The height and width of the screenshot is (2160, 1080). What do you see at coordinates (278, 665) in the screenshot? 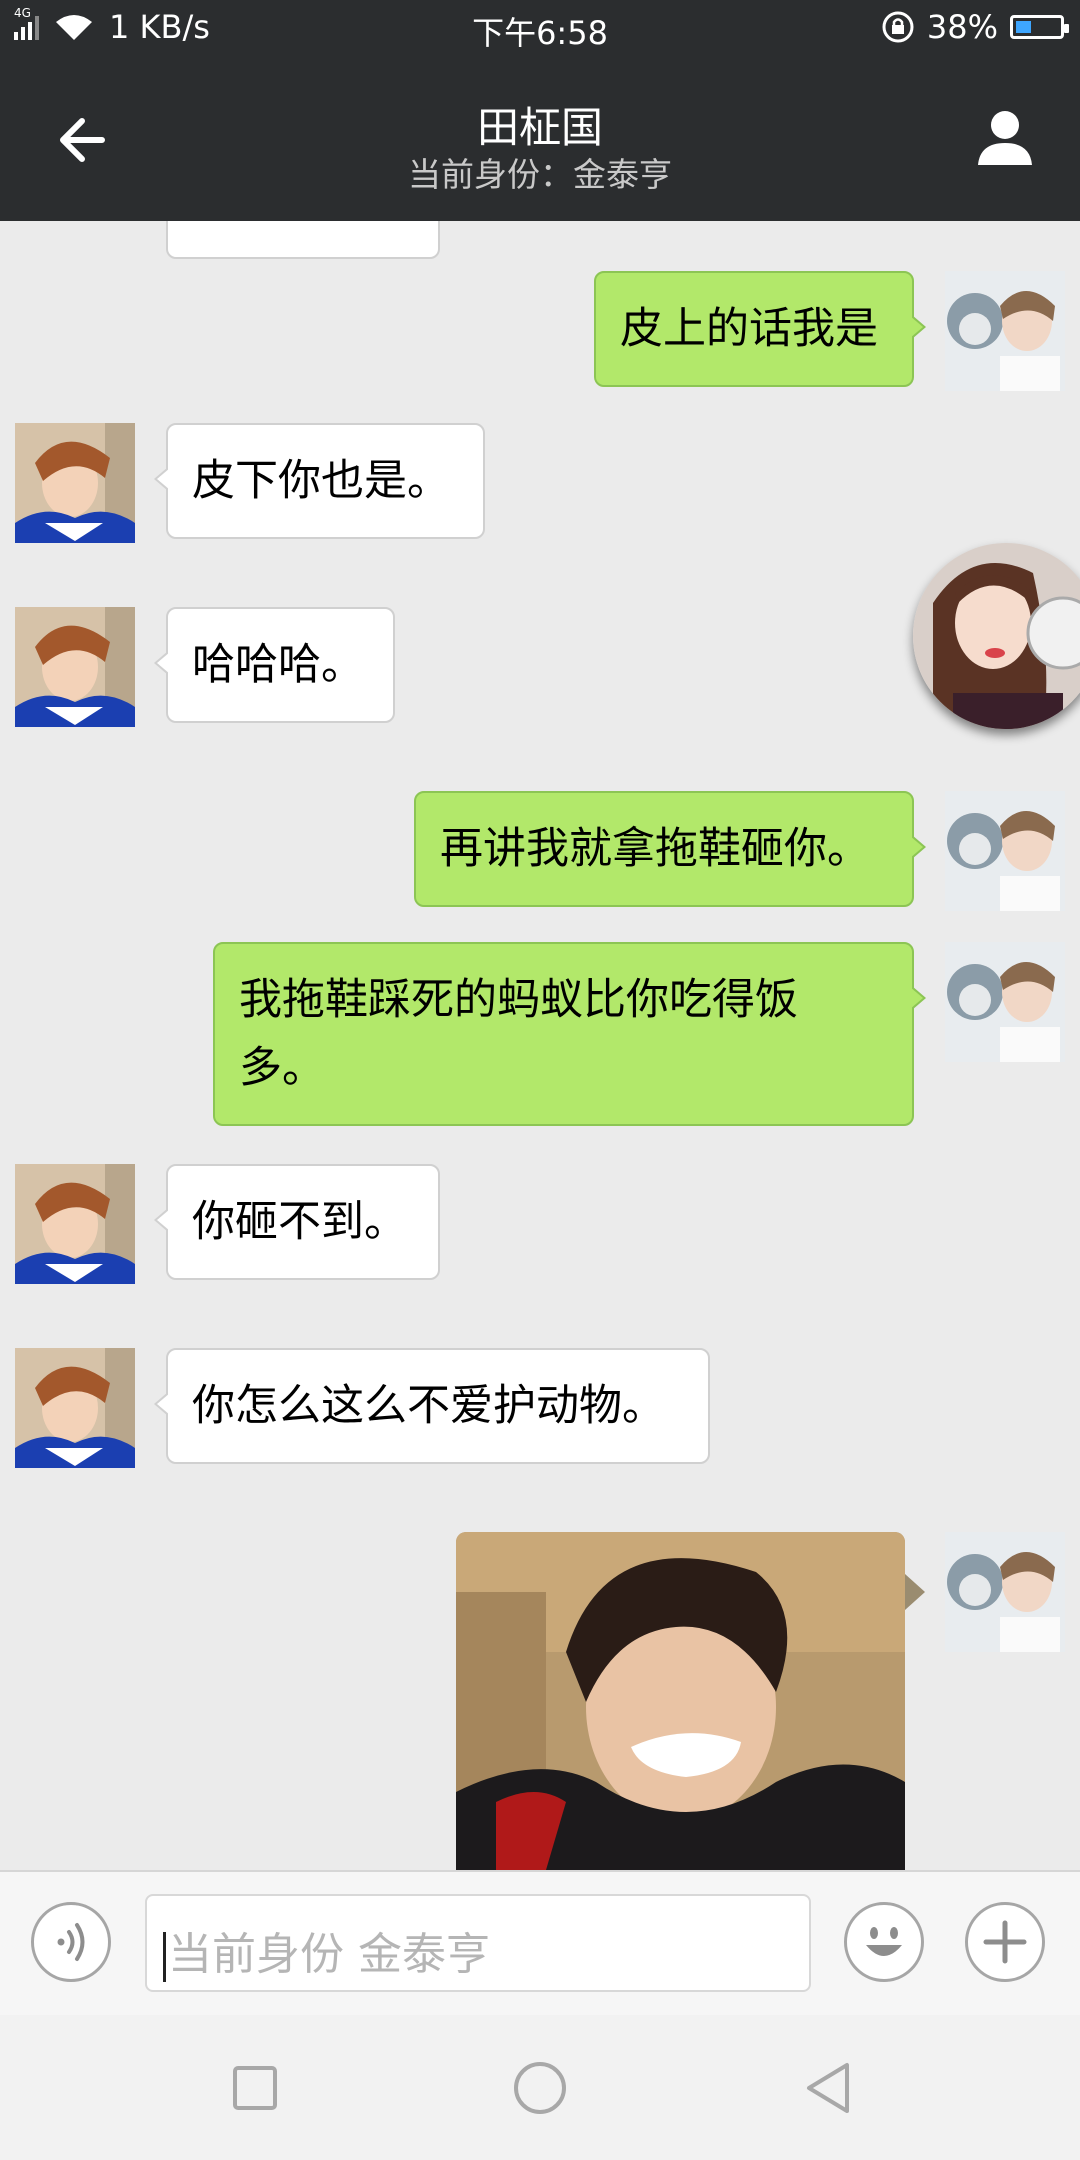
I see `message-text: 哈哈哈。` at bounding box center [278, 665].